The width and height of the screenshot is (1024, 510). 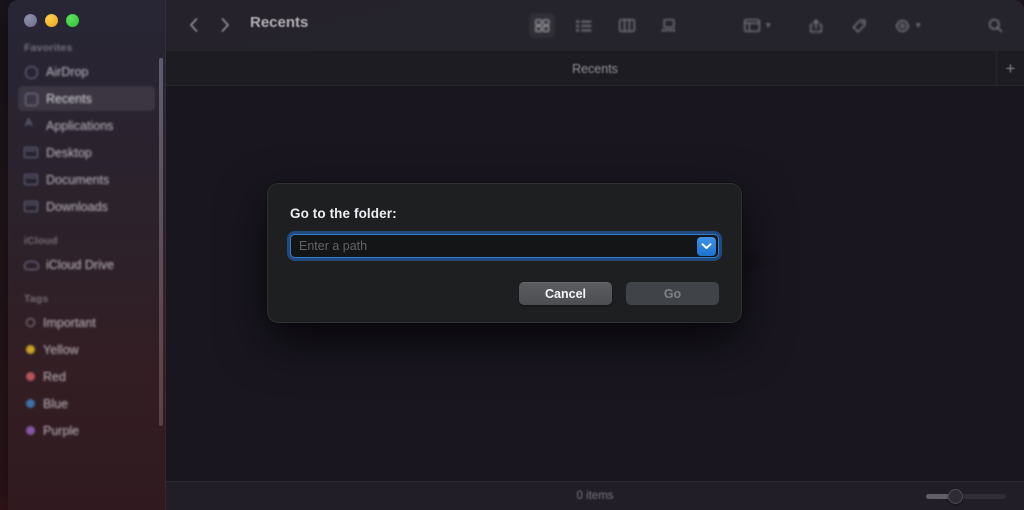 I want to click on clock-icon, so click(x=31, y=99).